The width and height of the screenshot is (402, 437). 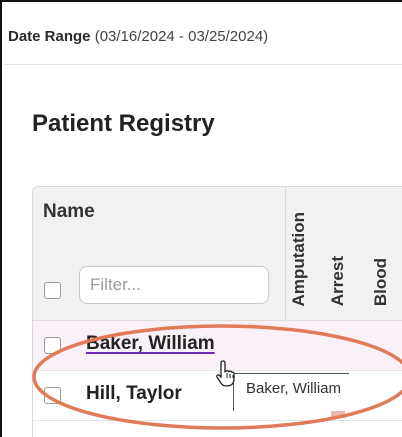 What do you see at coordinates (150, 344) in the screenshot?
I see `patient-name-link: Baker, William` at bounding box center [150, 344].